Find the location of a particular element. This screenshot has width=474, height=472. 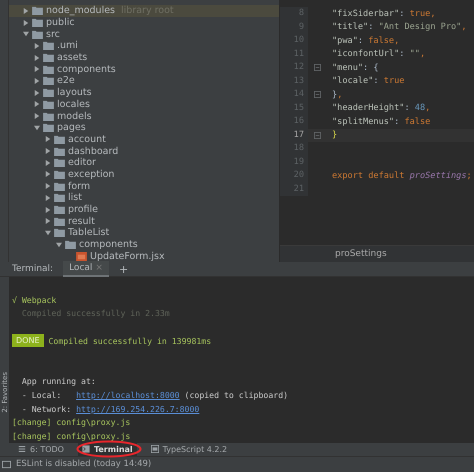

add-tab-button: + is located at coordinates (123, 269).